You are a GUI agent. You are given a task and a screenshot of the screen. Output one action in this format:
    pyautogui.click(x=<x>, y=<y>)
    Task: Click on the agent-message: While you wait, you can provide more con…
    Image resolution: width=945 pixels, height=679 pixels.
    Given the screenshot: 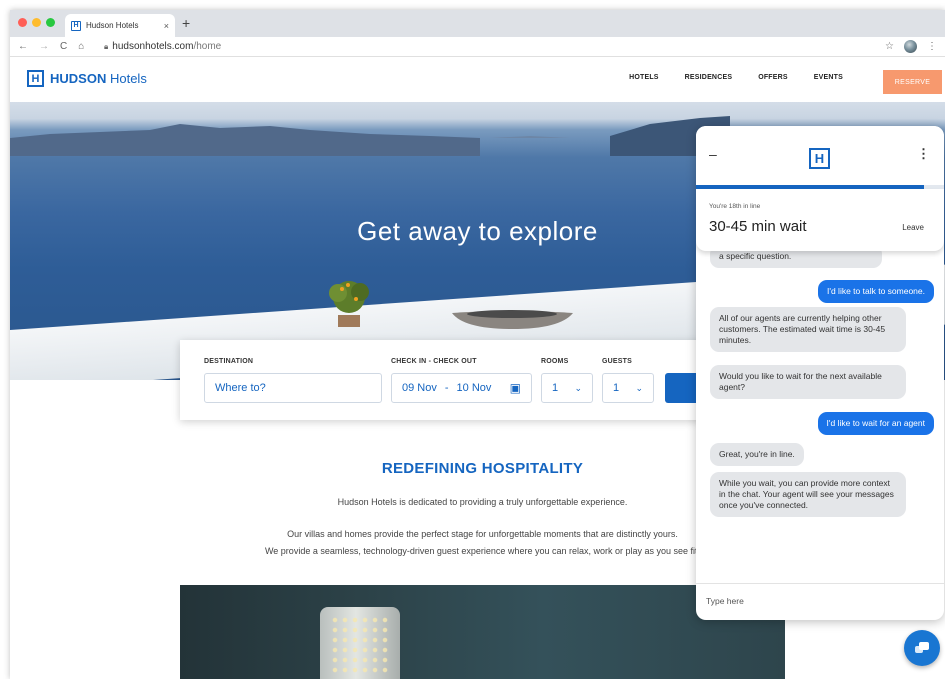 What is the action you would take?
    pyautogui.click(x=808, y=494)
    